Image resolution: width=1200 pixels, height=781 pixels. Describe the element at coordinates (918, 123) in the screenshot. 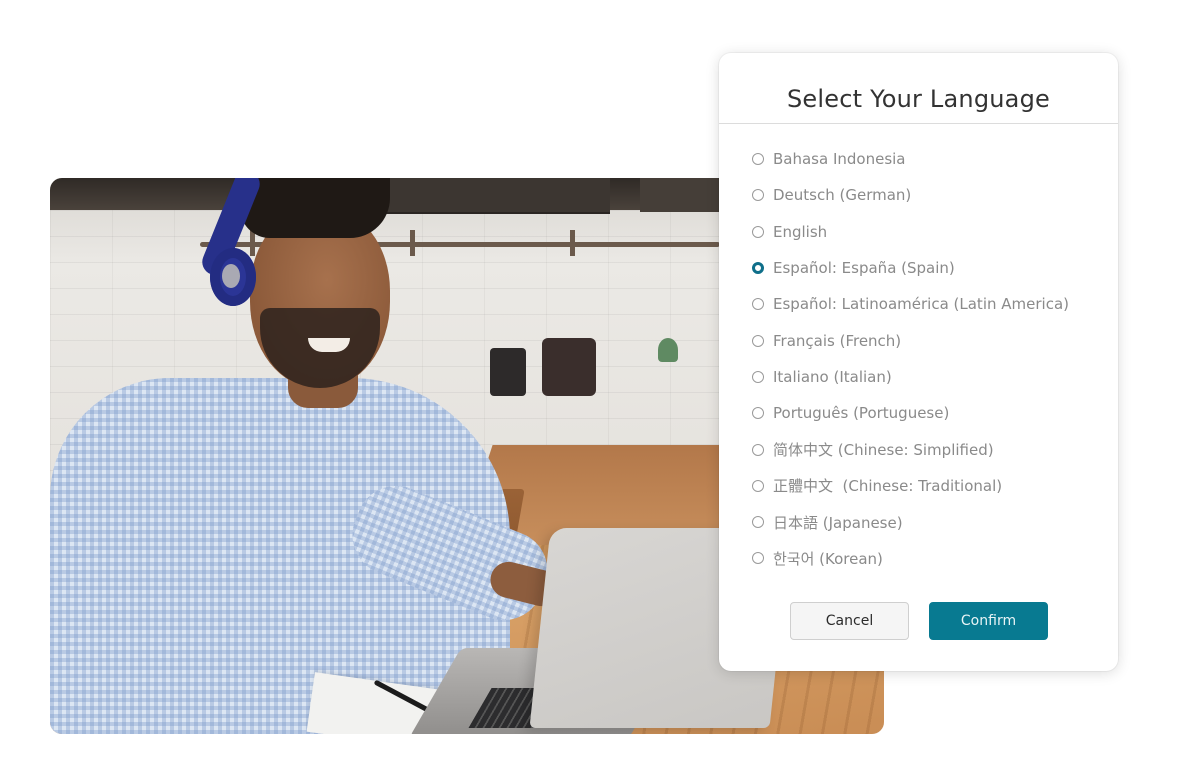

I see `dialog-divider` at that location.